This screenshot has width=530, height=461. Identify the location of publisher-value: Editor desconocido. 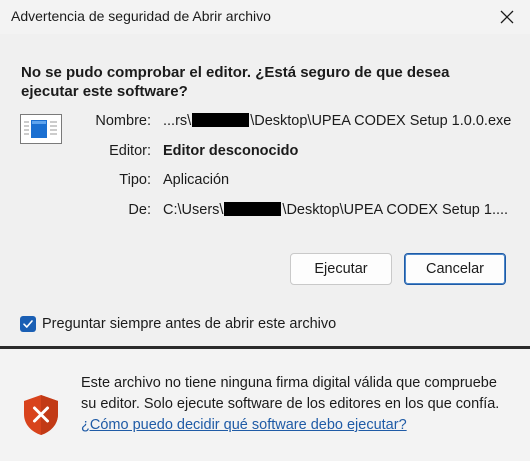
(231, 151).